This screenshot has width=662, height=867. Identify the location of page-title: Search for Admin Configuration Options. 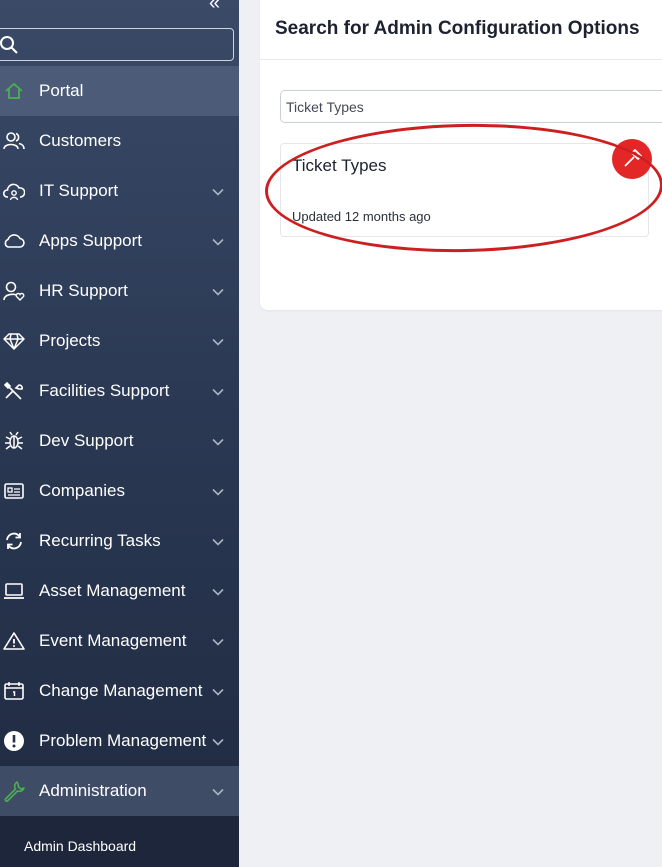
(457, 28).